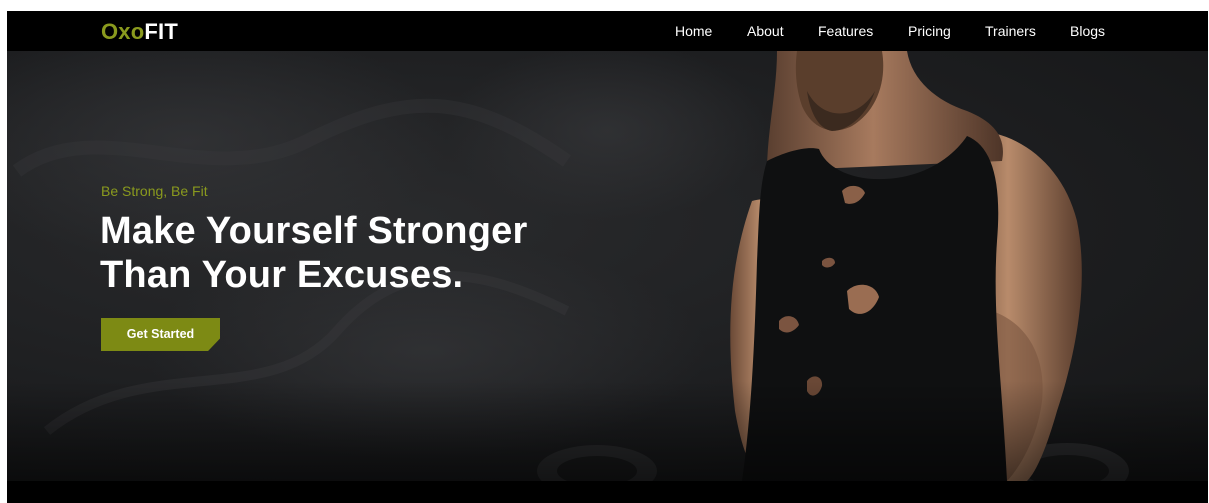  What do you see at coordinates (161, 31) in the screenshot?
I see `logo-suffix: FIT` at bounding box center [161, 31].